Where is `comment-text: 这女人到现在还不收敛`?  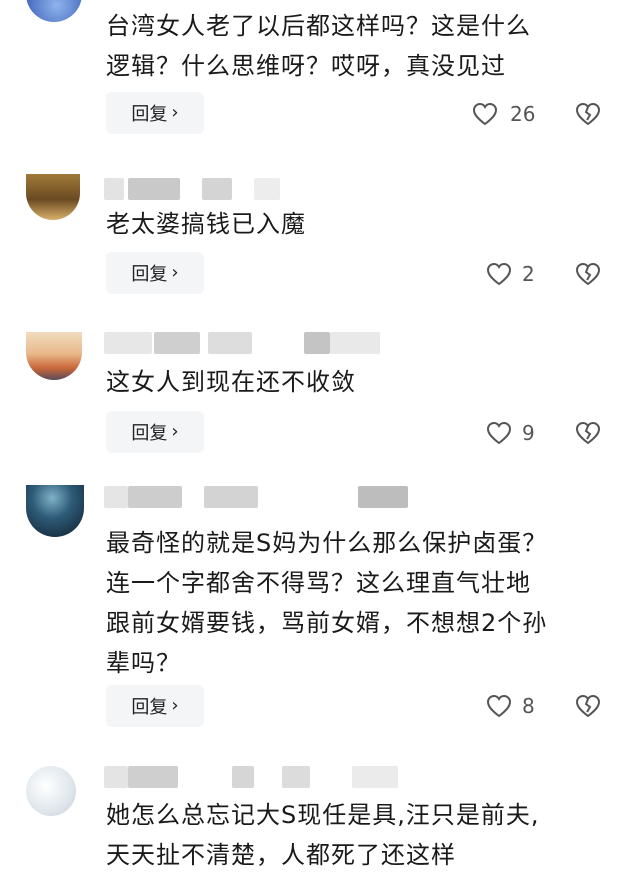 comment-text: 这女人到现在还不收敛 is located at coordinates (231, 382).